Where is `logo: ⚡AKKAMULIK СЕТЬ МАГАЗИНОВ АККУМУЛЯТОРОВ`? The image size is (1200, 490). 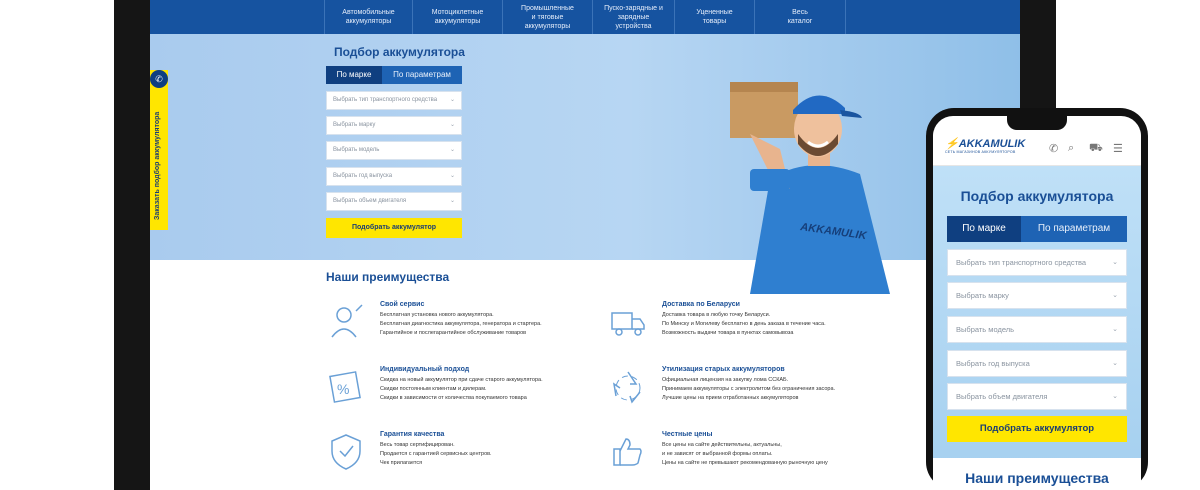 logo: ⚡AKKAMULIK СЕТЬ МАГАЗИНОВ АККУМУЛЯТОРОВ is located at coordinates (985, 145).